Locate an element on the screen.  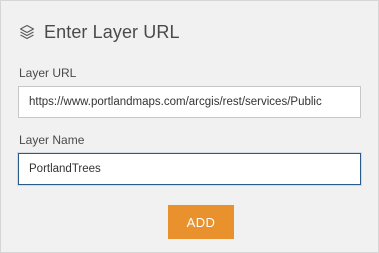
layer-url-label: Layer URL is located at coordinates (48, 73).